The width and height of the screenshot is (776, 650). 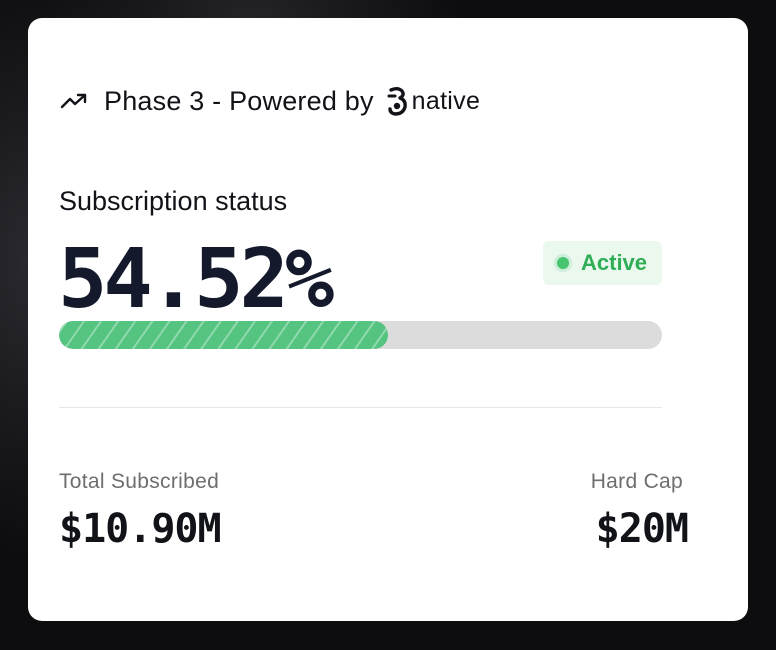 I want to click on status-badge: Active, so click(x=602, y=263).